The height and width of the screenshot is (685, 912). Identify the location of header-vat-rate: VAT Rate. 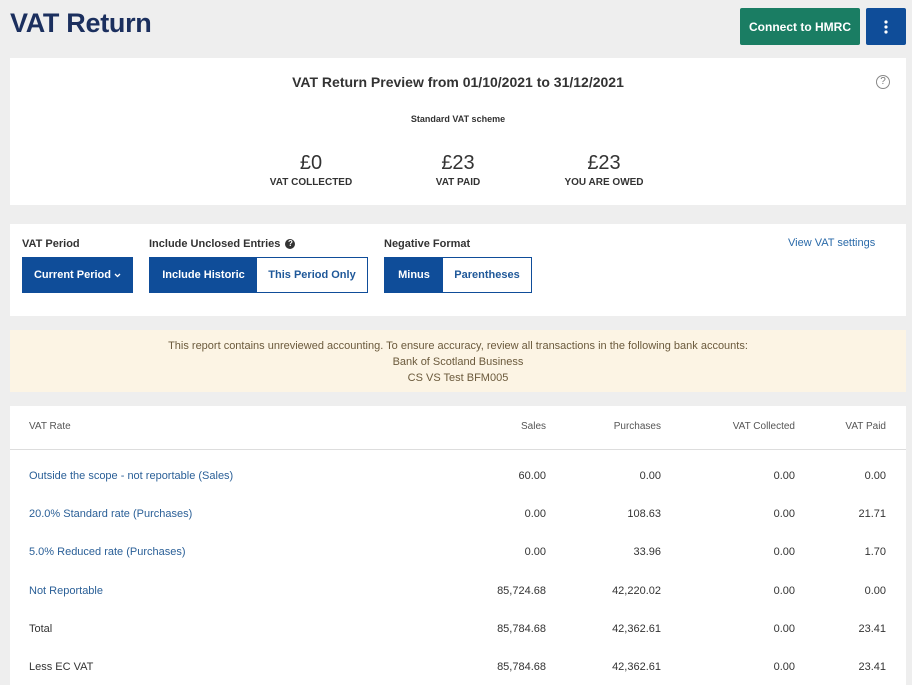
(50, 426).